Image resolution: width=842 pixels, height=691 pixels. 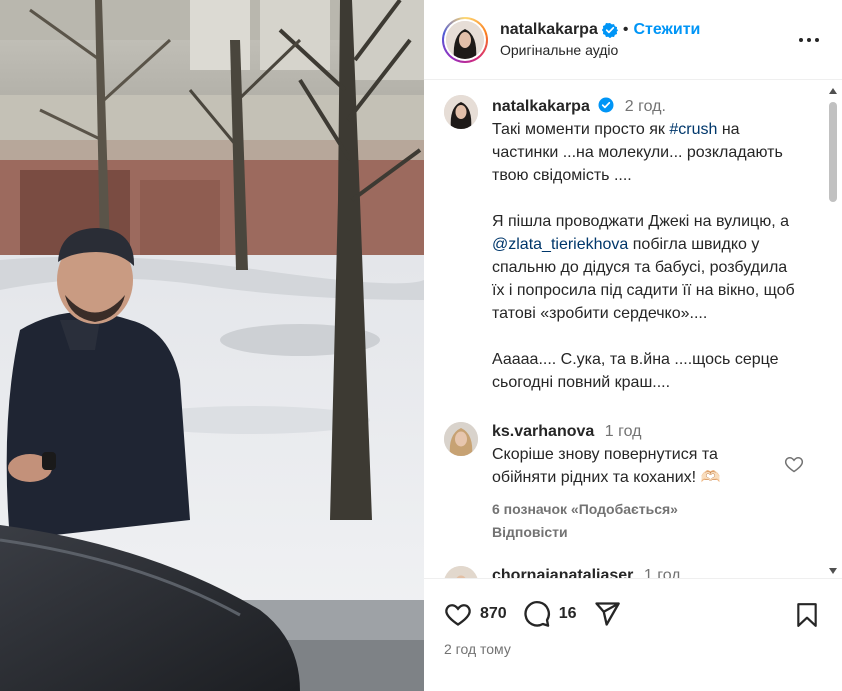 What do you see at coordinates (537, 614) in the screenshot?
I see `comment-bubble-icon` at bounding box center [537, 614].